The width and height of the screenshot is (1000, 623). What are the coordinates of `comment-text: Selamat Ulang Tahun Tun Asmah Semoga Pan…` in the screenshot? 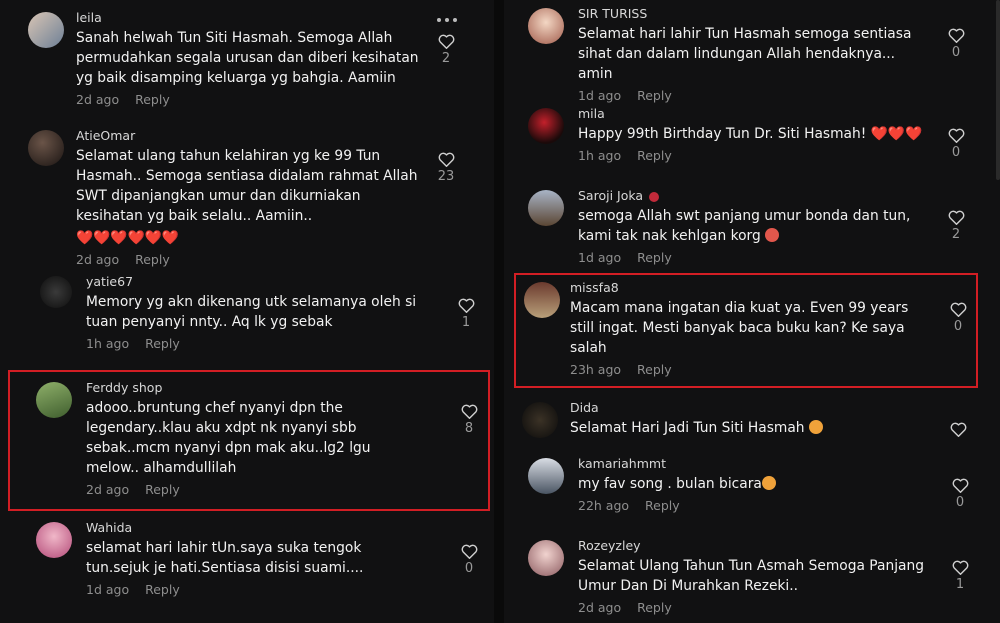 It's located at (751, 576).